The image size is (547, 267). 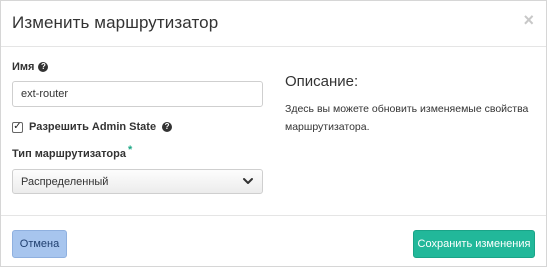 I want to click on router-type-label: Тип маршрутизатора *, so click(x=72, y=152).